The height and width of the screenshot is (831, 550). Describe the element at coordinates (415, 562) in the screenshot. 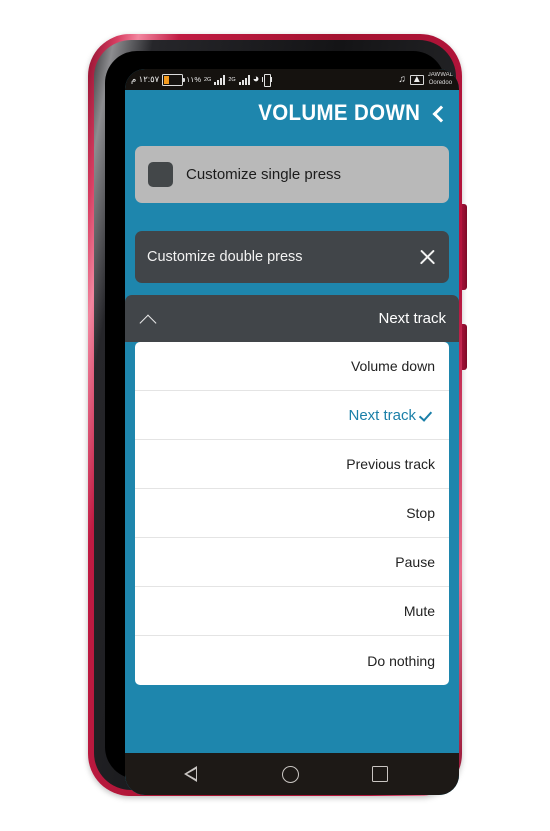

I see `option-label: Pause` at that location.